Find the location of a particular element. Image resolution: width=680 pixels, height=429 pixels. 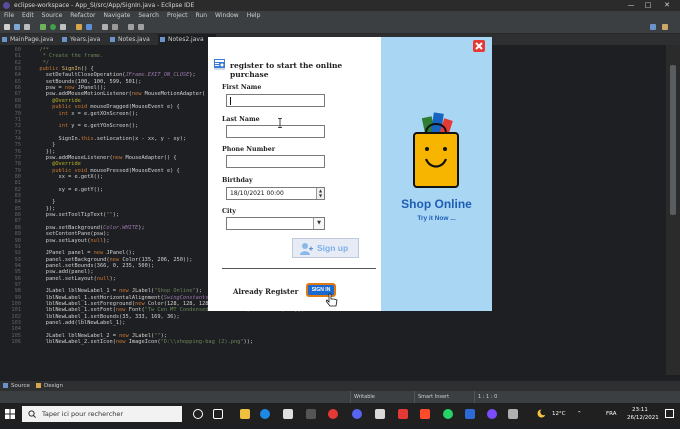

save-all-icon is located at coordinates (27, 27).